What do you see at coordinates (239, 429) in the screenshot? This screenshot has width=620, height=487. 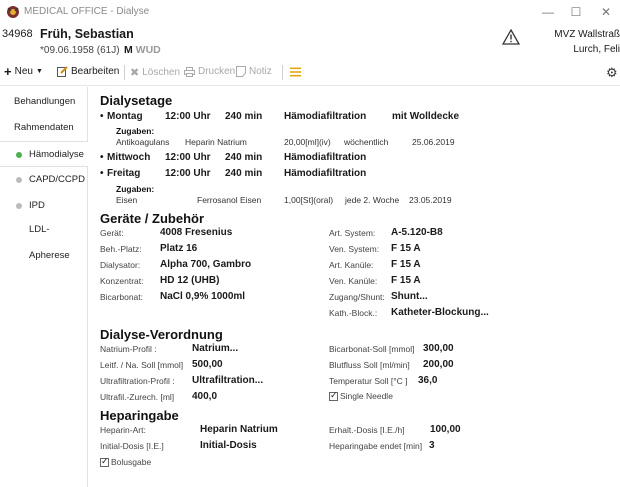 I see `field-value: Heparin Natrium` at bounding box center [239, 429].